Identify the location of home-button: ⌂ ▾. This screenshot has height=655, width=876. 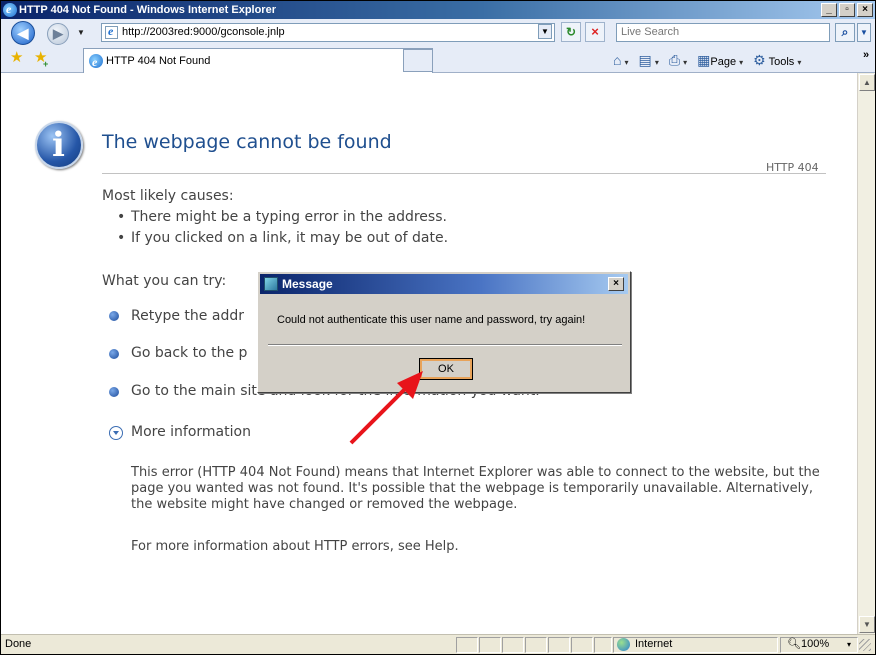
(621, 60).